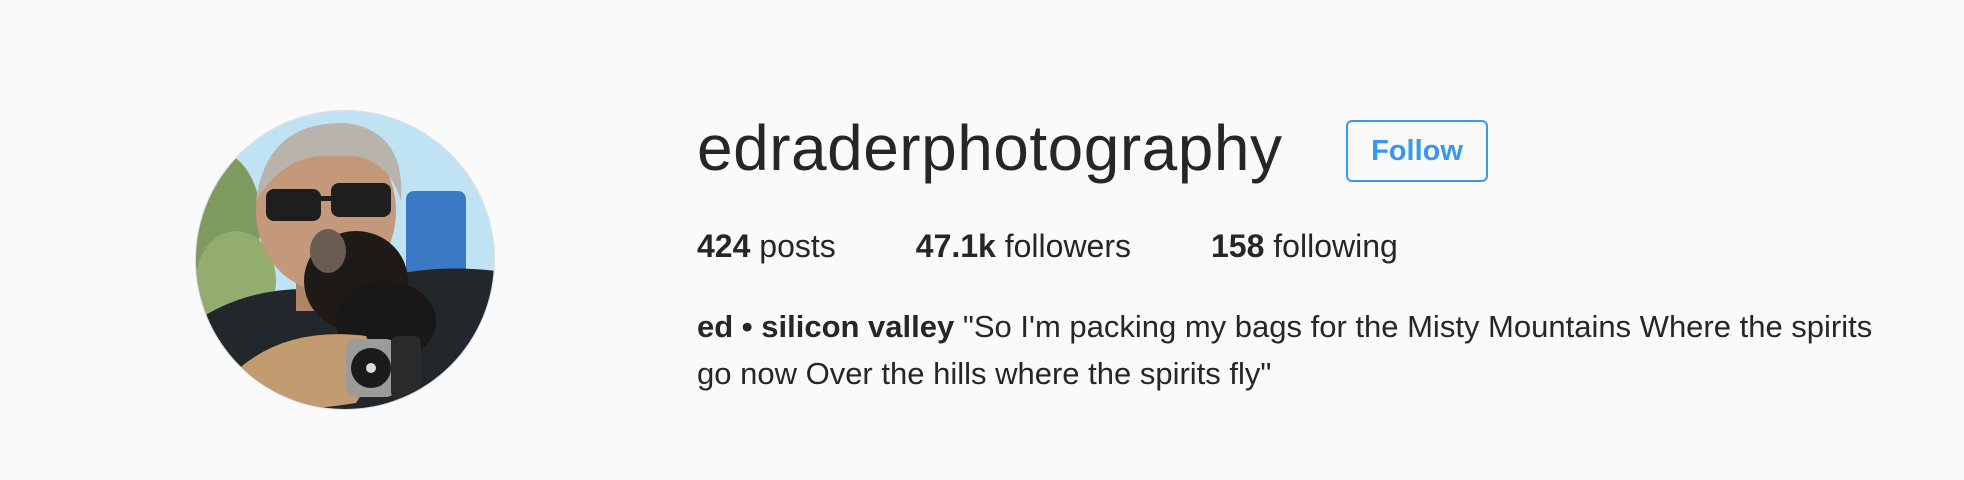  I want to click on stat-followers: 47.1k followers, so click(1023, 246).